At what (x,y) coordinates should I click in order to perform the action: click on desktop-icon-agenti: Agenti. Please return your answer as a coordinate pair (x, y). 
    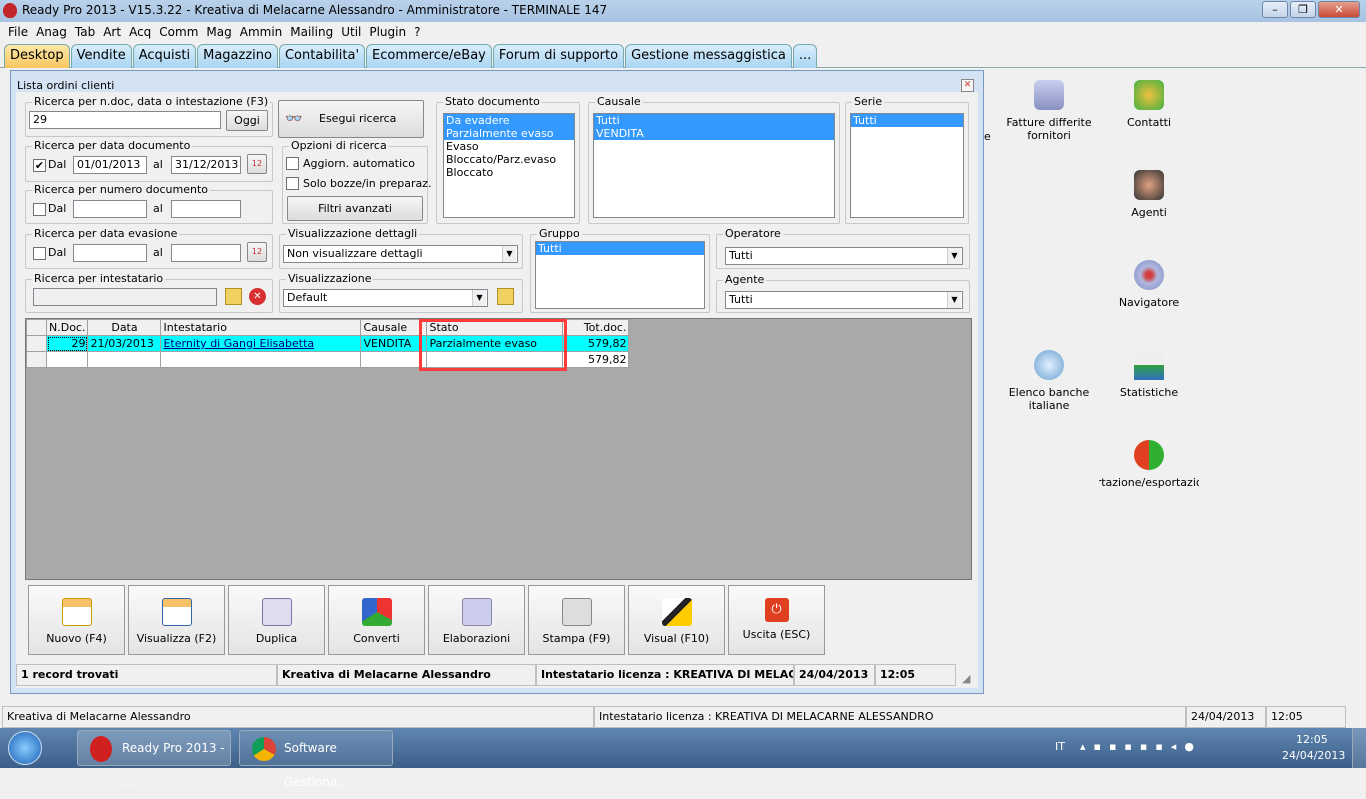
    Looking at the image, I should click on (1149, 194).